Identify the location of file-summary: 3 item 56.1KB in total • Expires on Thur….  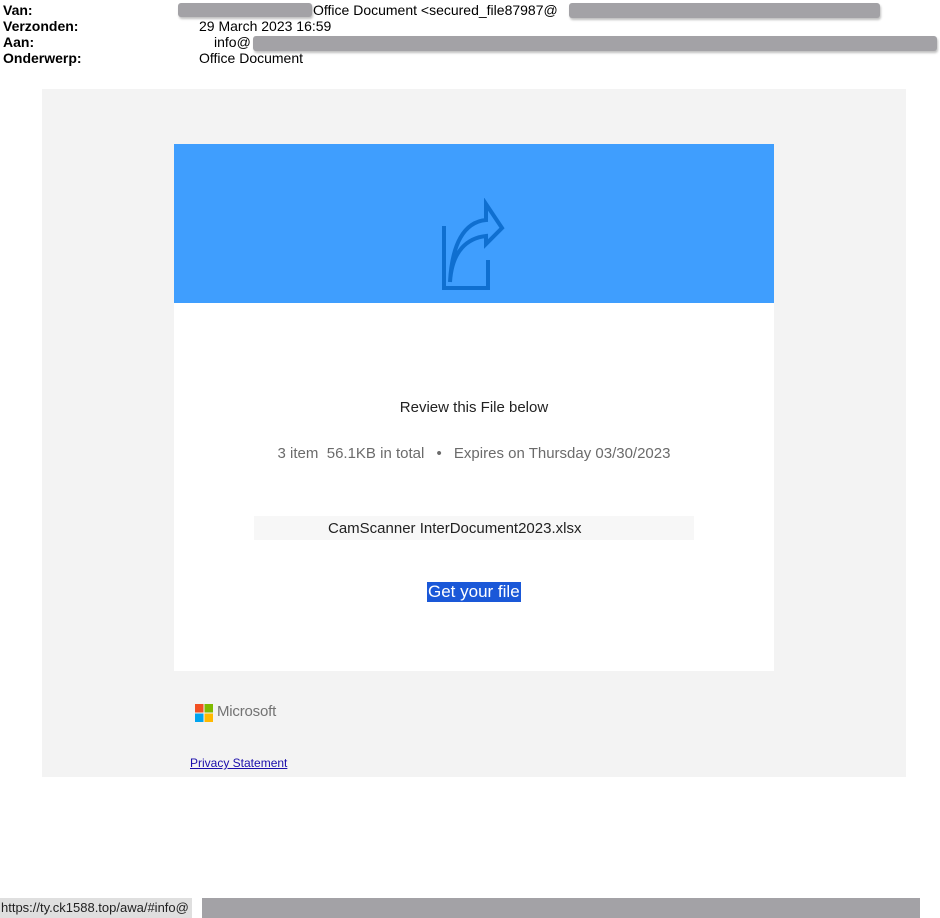
(474, 453).